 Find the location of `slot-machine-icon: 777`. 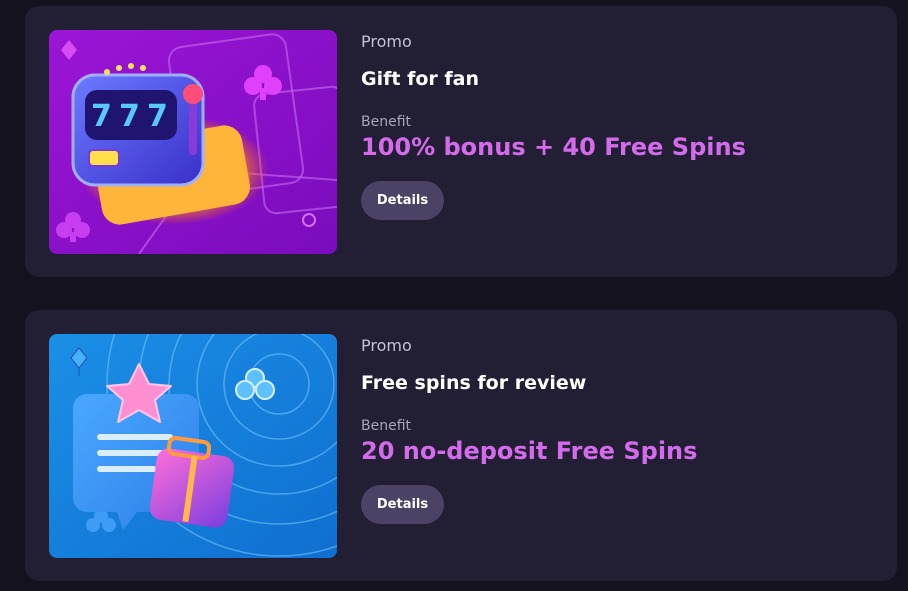

slot-machine-icon: 777 is located at coordinates (193, 142).